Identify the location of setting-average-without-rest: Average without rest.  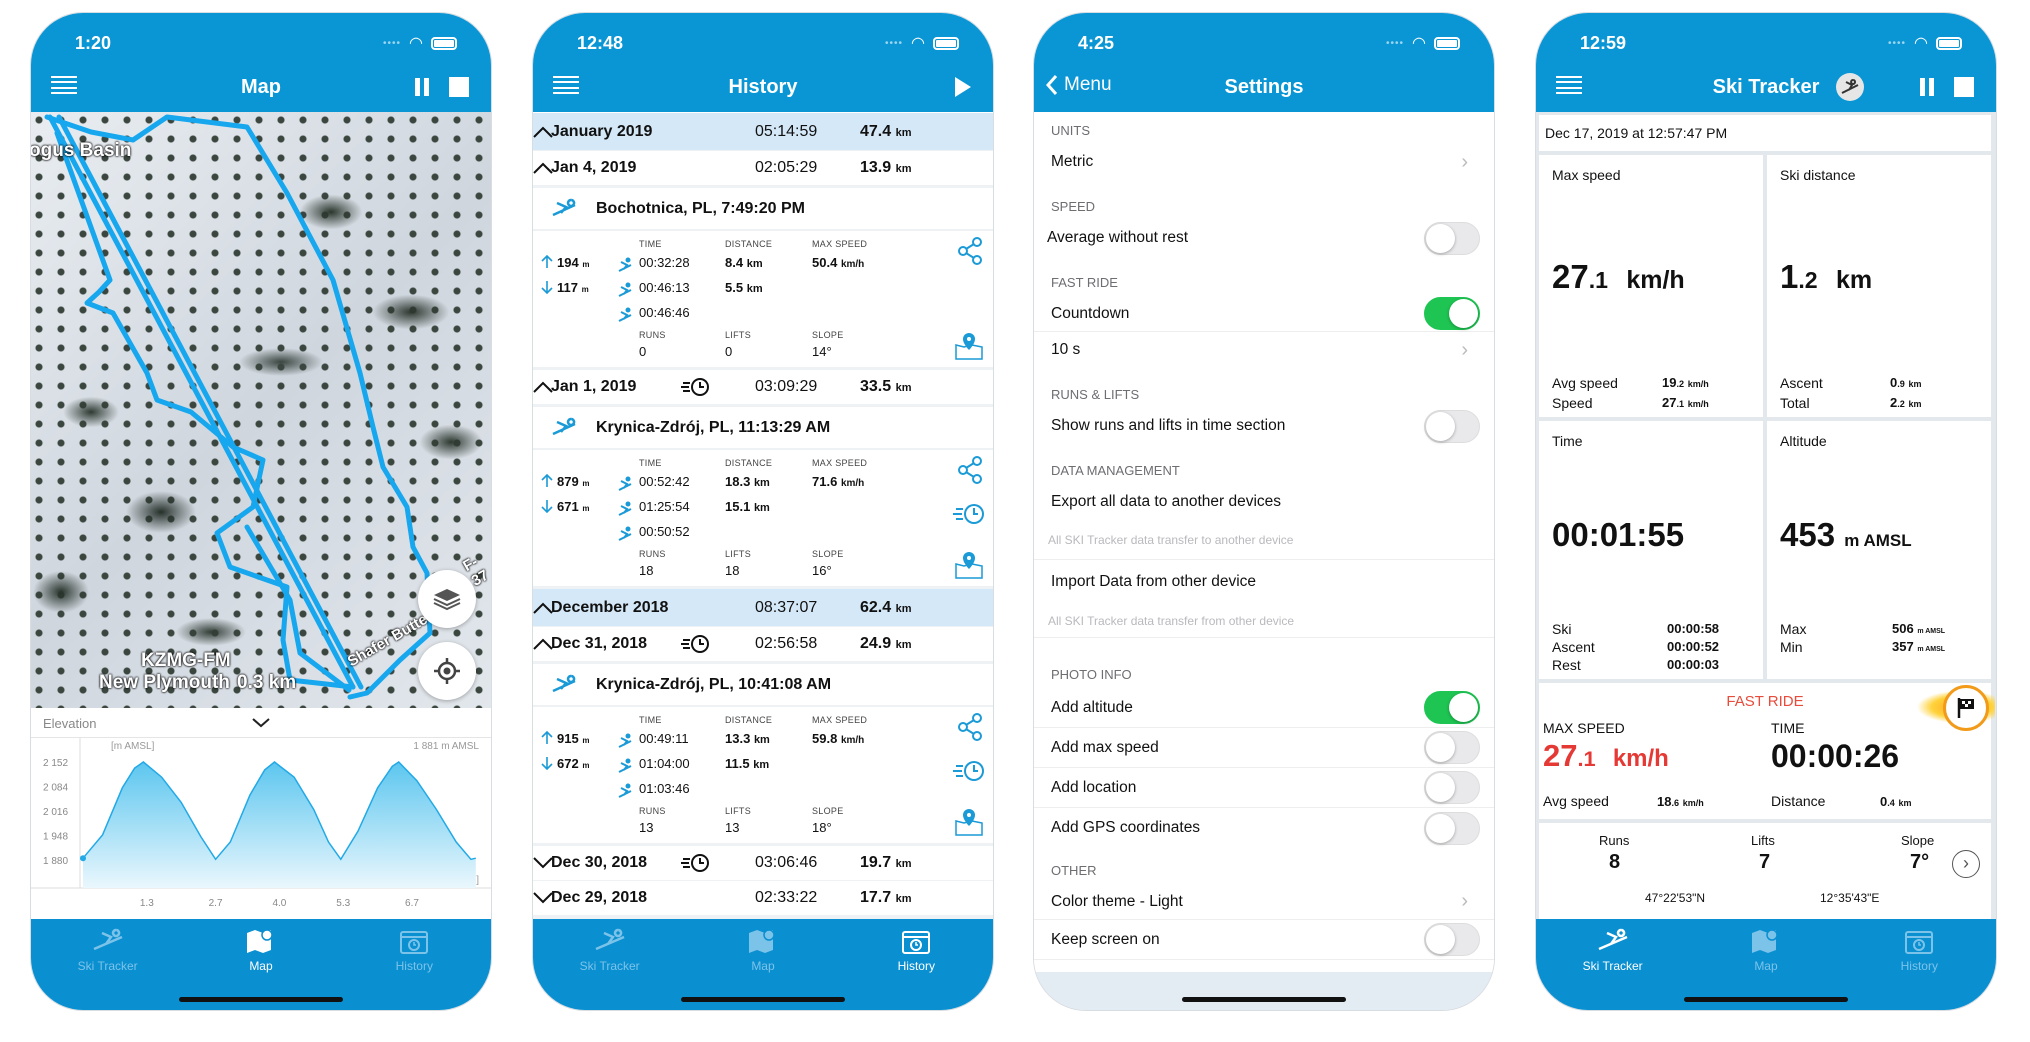
(1264, 238).